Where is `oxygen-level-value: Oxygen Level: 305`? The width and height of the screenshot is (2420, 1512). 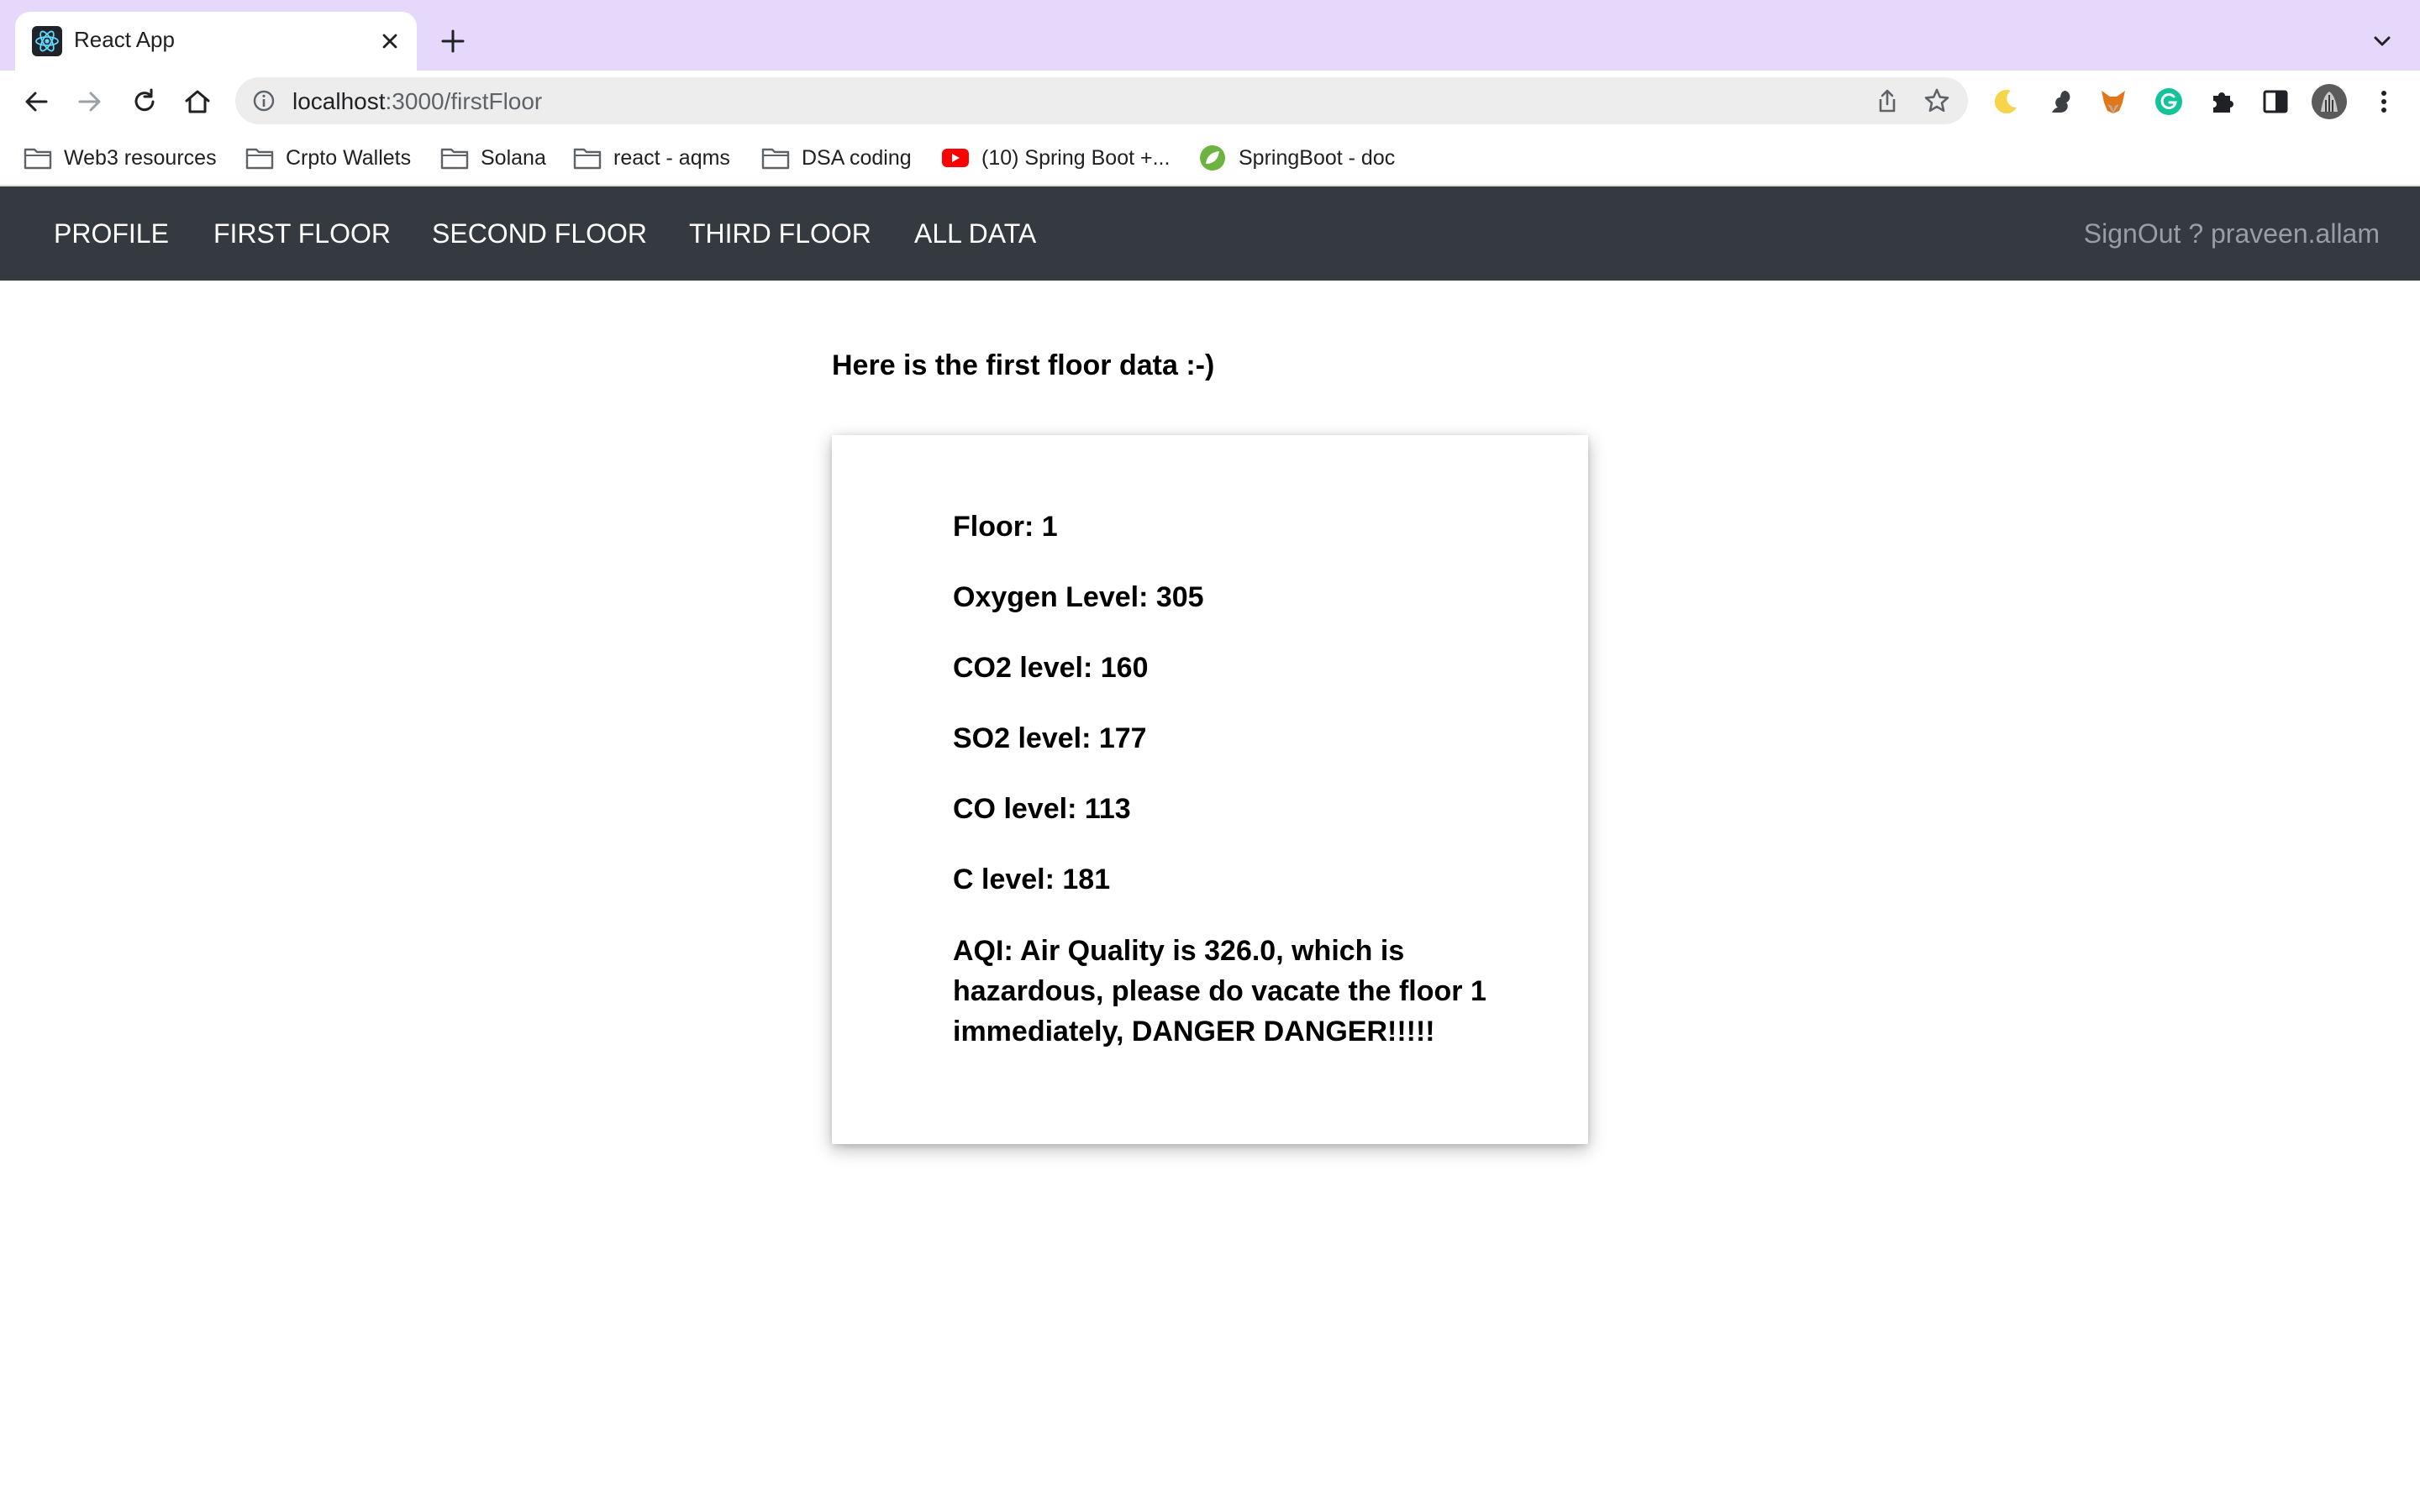
oxygen-level-value: Oxygen Level: 305 is located at coordinates (1078, 597).